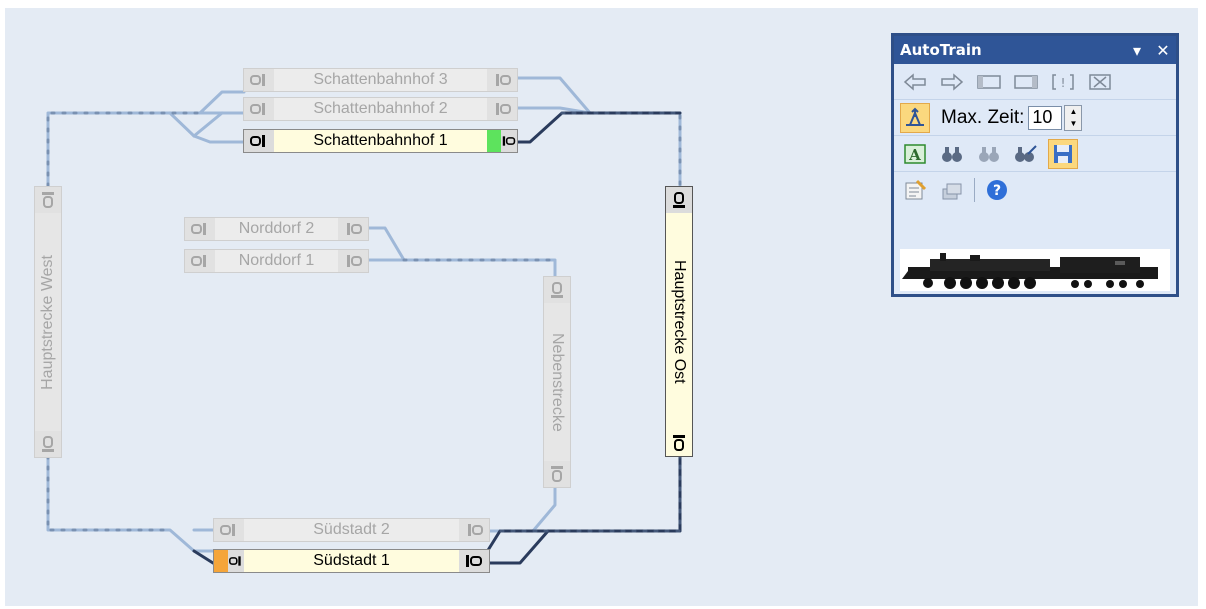 The height and width of the screenshot is (609, 1206). I want to click on binoculars-icon, so click(952, 154).